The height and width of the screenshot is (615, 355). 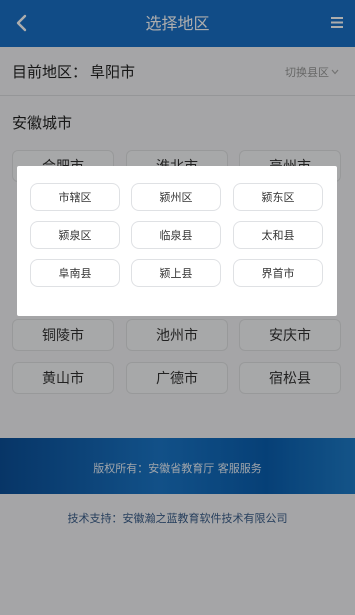 I want to click on district-option: 阜南县, so click(x=75, y=273).